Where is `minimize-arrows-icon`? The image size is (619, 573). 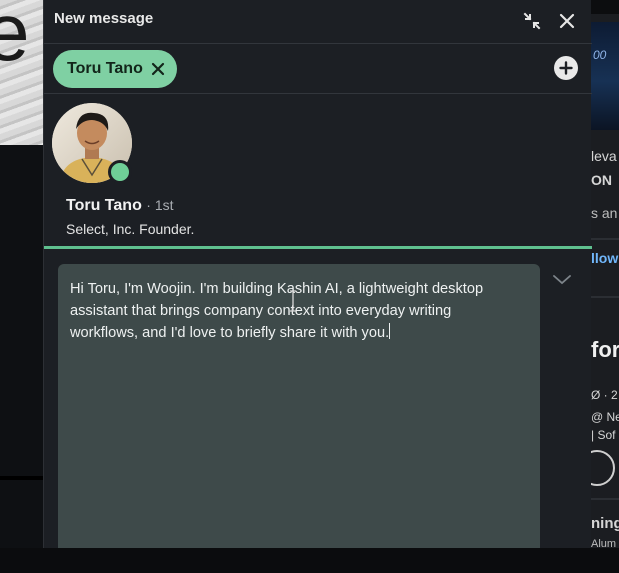
minimize-arrows-icon is located at coordinates (532, 21).